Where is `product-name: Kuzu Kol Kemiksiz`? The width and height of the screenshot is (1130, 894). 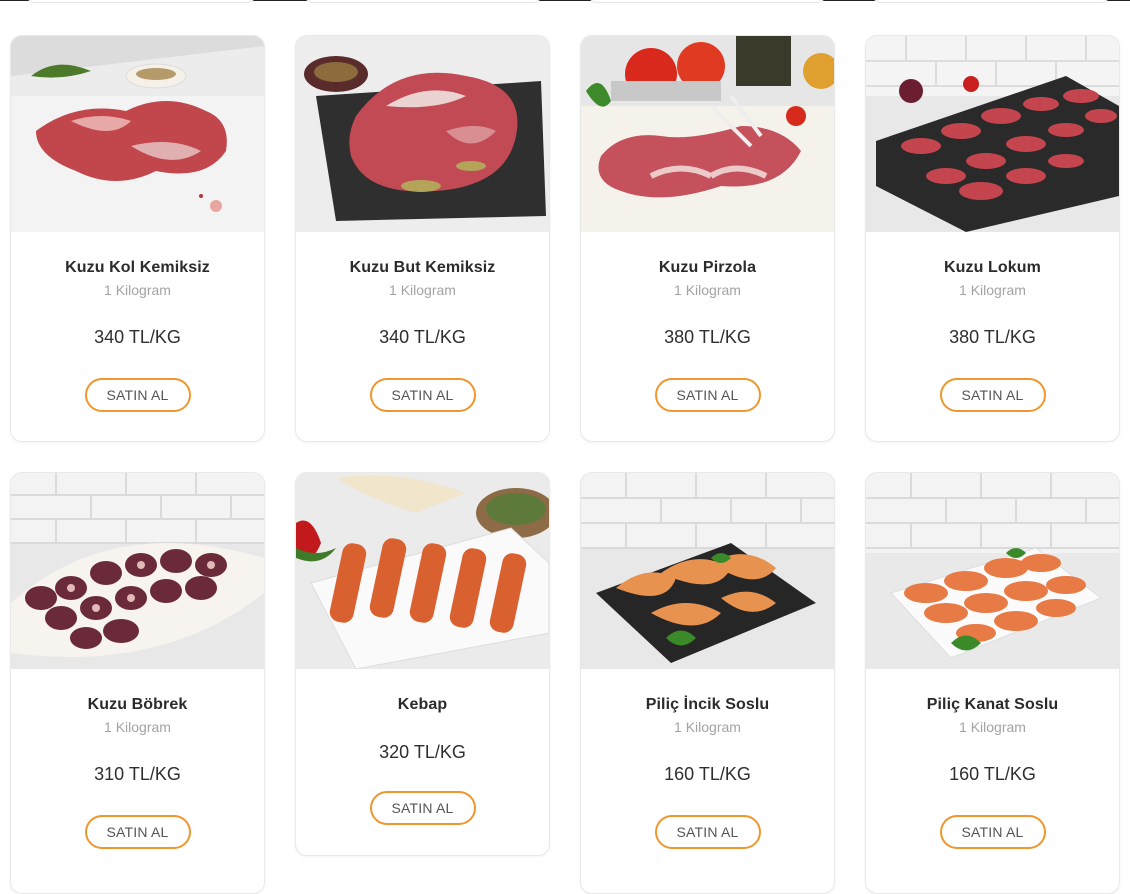
product-name: Kuzu Kol Kemiksiz is located at coordinates (137, 267).